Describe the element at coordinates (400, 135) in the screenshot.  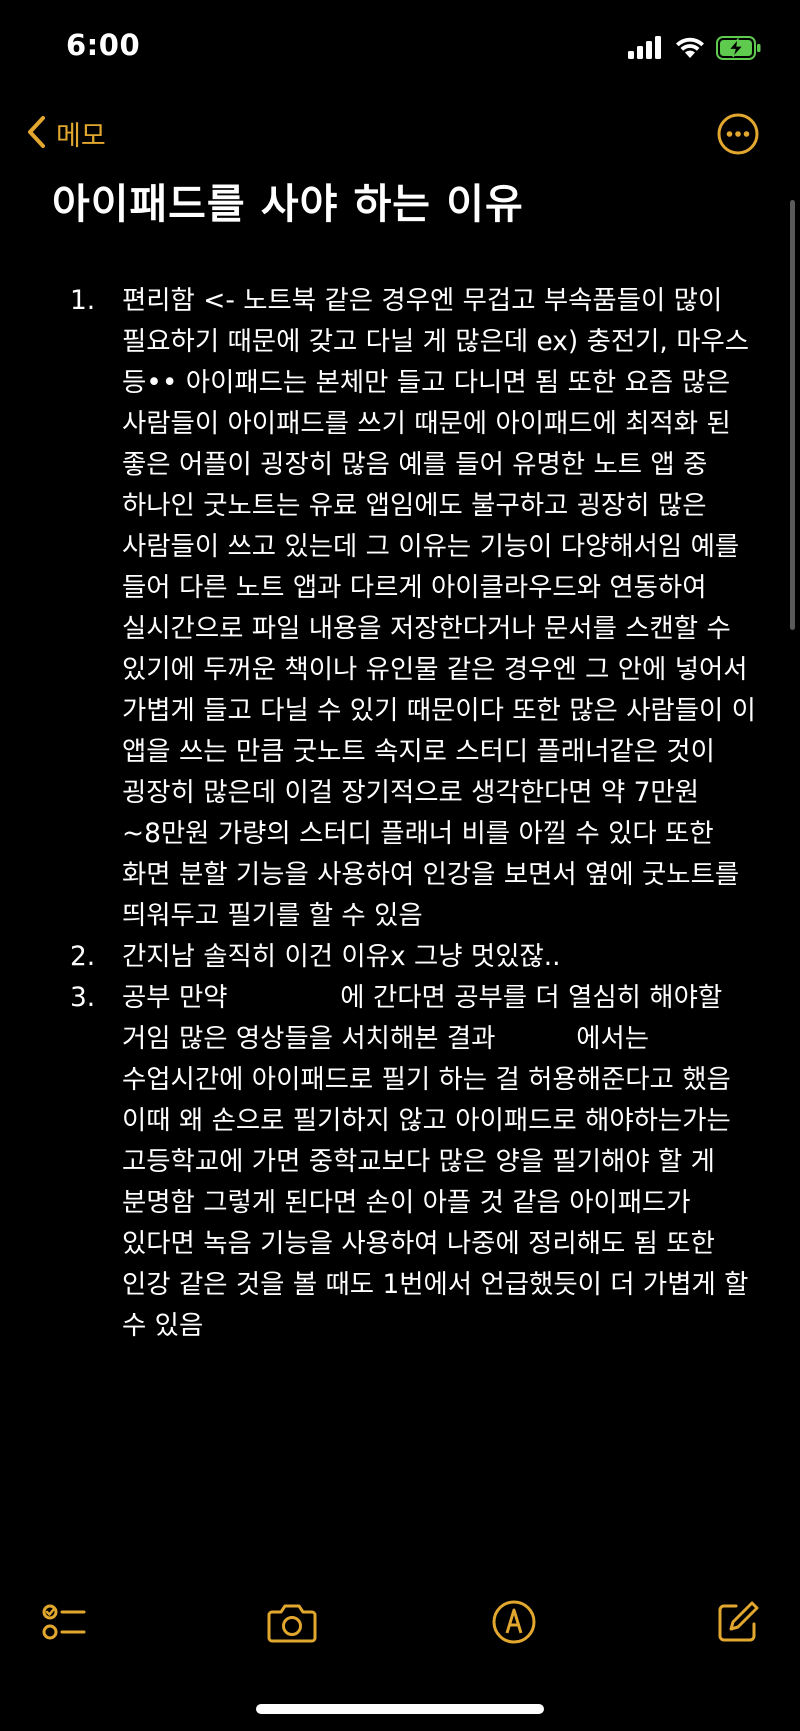
I see `nav-bar: 메모` at that location.